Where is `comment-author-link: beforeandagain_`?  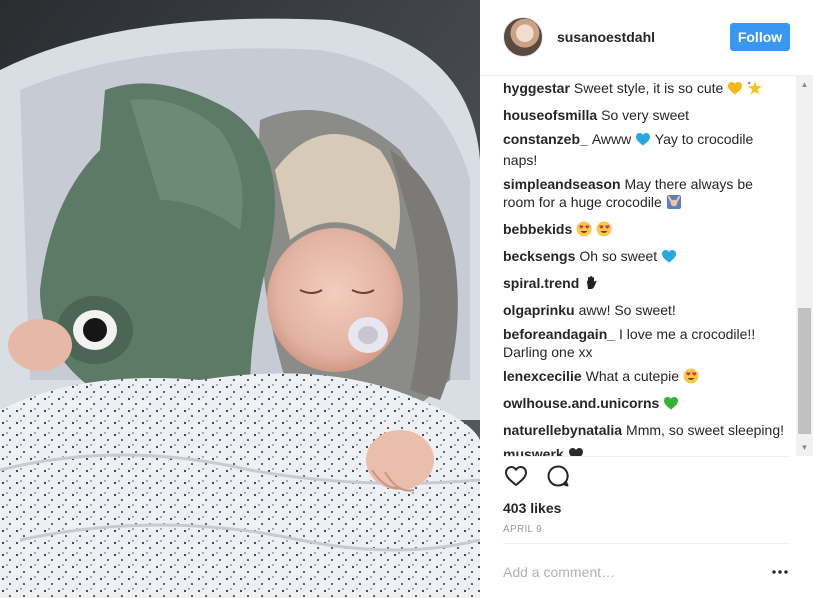
comment-author-link: beforeandagain_ is located at coordinates (559, 334).